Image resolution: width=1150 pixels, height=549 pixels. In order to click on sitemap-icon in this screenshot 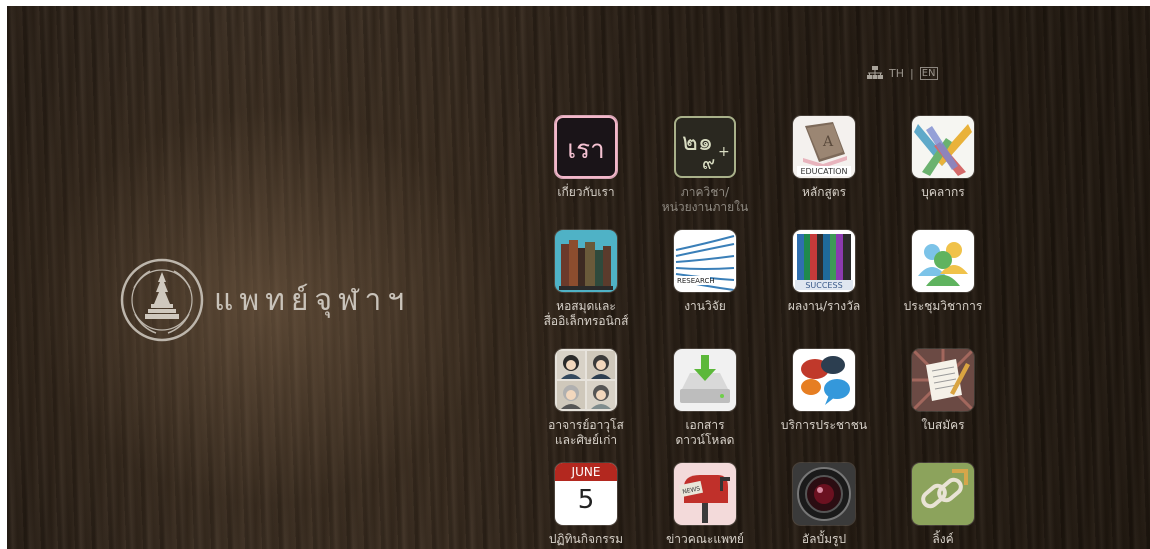, I will do `click(875, 73)`.